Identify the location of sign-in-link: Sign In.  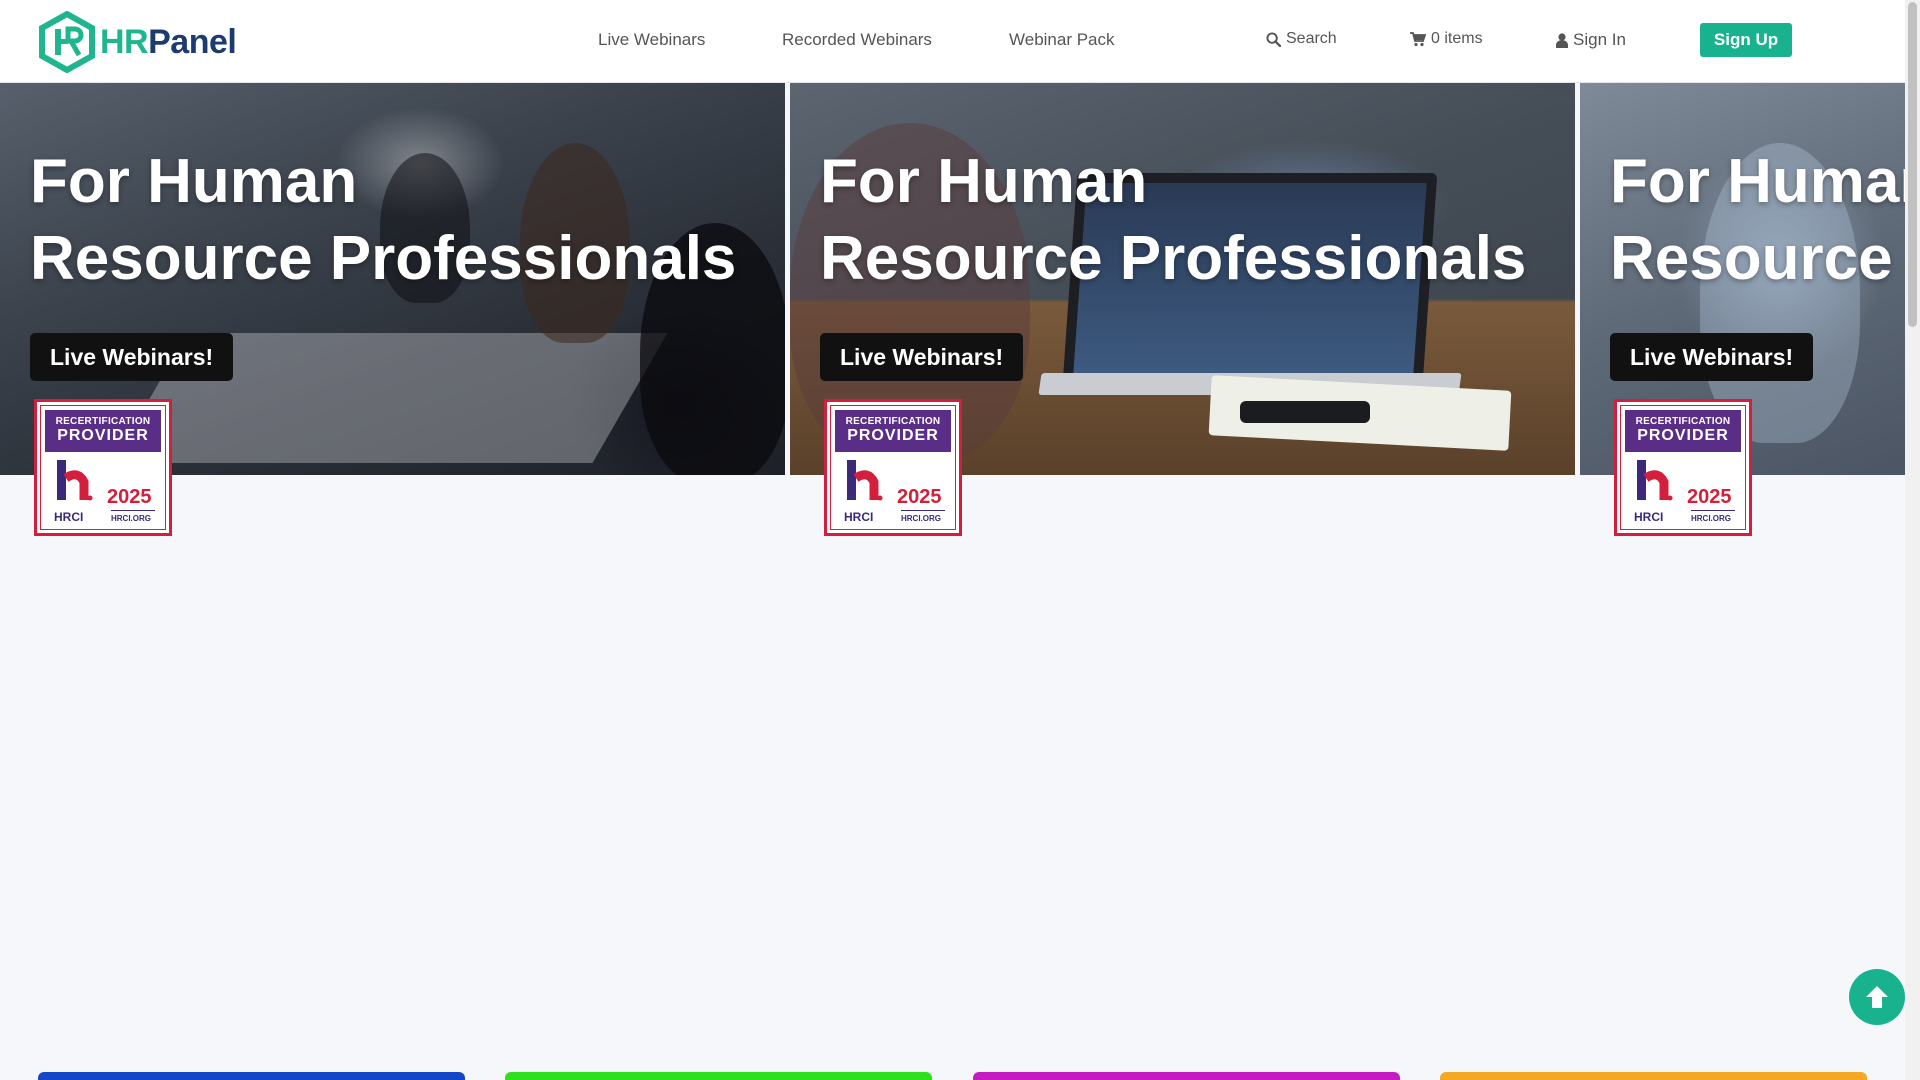
(1591, 40).